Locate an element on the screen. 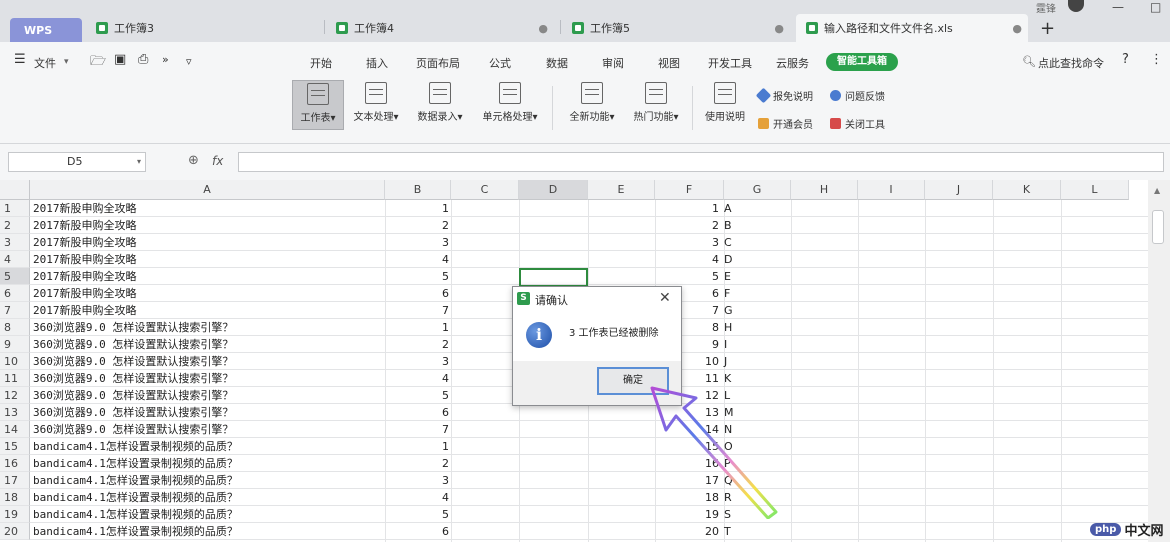  row-header: 6 is located at coordinates (15, 293).